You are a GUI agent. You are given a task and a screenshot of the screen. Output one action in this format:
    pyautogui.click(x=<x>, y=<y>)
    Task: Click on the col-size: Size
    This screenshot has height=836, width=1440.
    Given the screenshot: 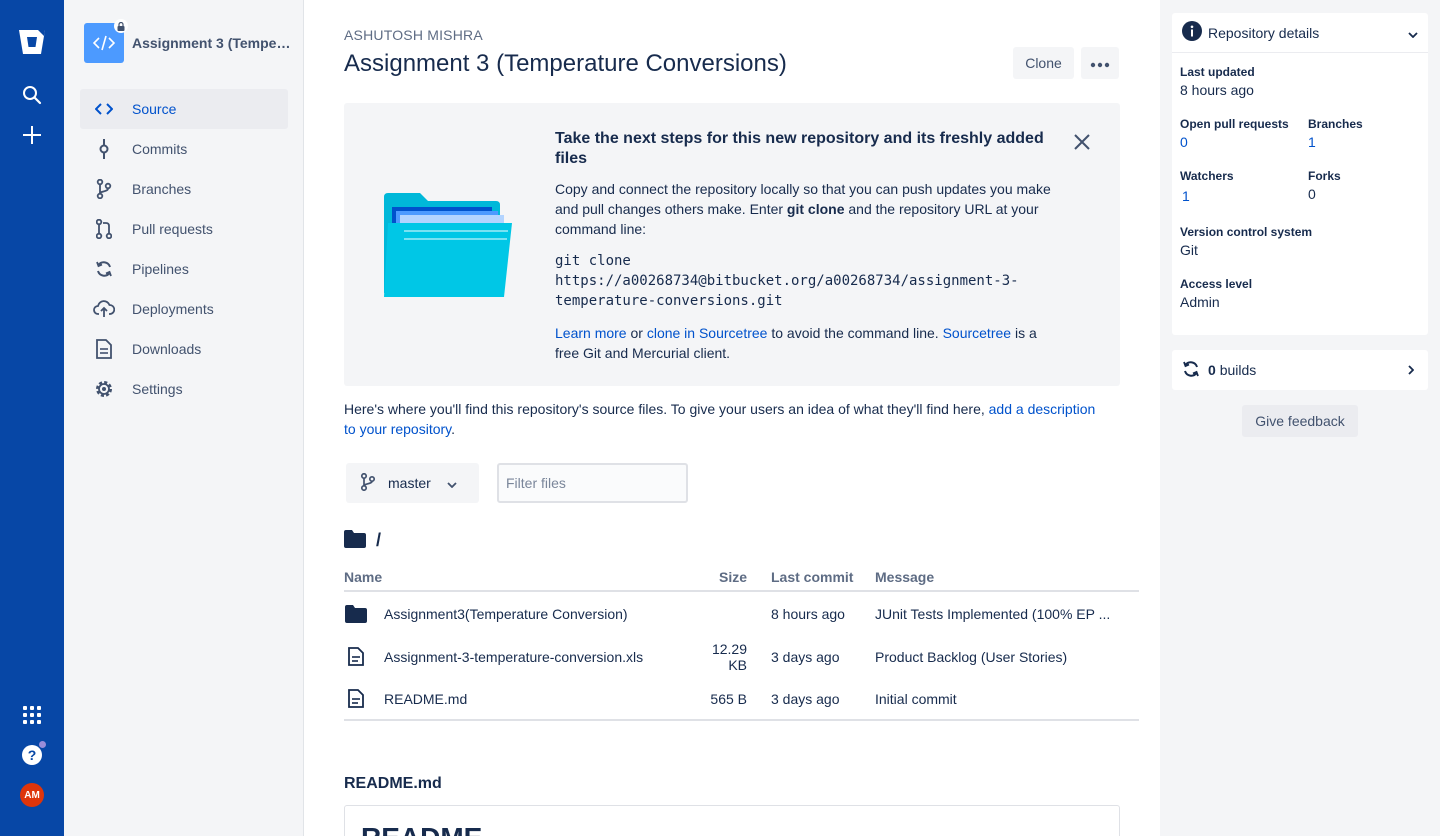 What is the action you would take?
    pyautogui.click(x=732, y=577)
    